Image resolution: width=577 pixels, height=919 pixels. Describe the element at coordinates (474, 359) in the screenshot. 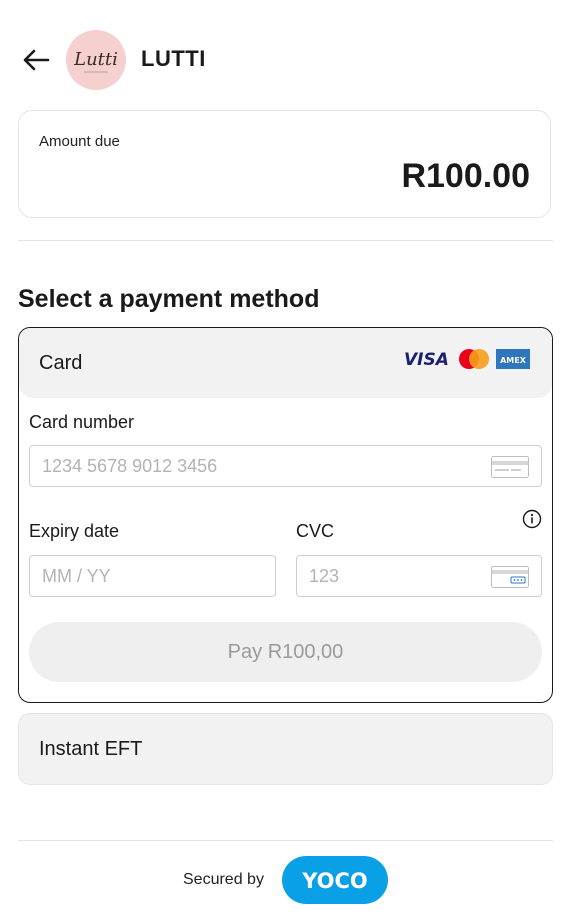

I see `mastercard-logo-icon` at that location.